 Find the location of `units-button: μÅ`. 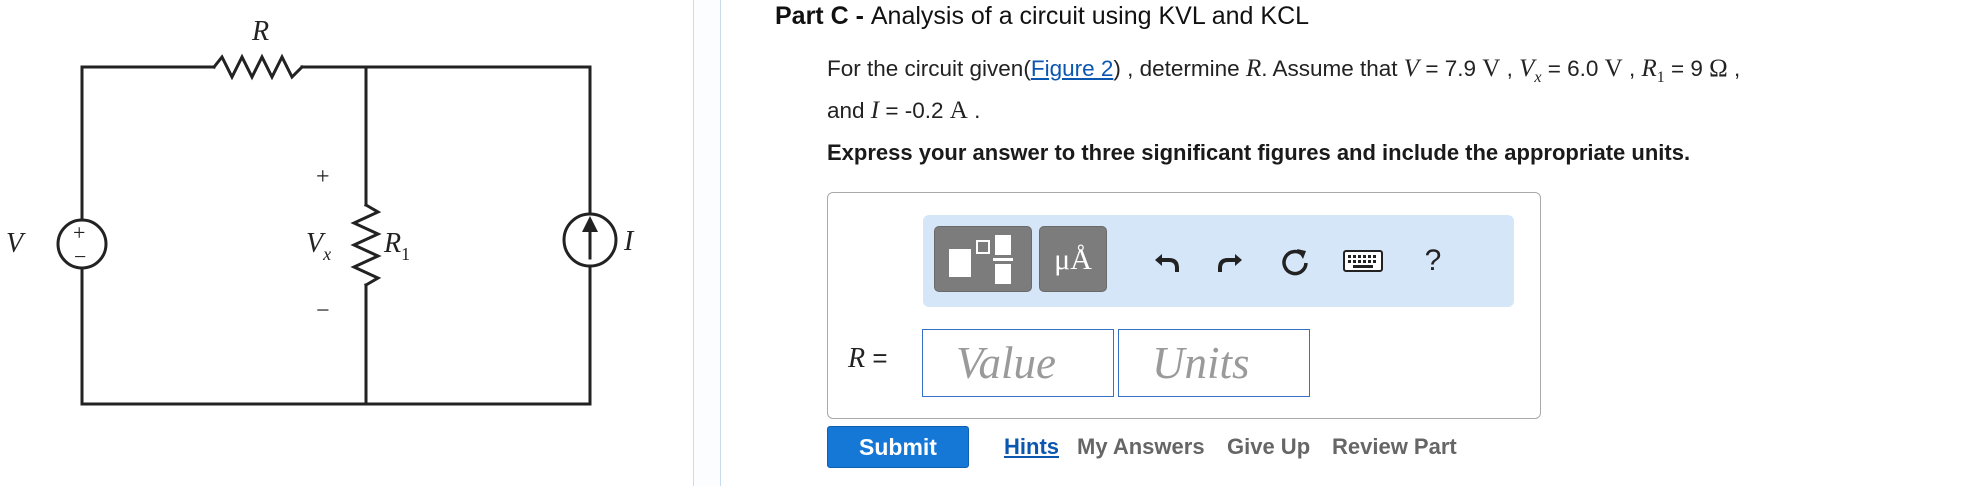

units-button: μÅ is located at coordinates (1073, 259).